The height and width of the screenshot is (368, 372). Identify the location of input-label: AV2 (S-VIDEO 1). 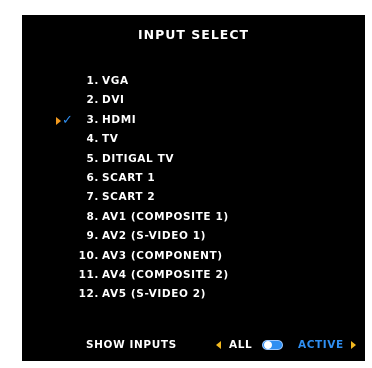
(154, 236).